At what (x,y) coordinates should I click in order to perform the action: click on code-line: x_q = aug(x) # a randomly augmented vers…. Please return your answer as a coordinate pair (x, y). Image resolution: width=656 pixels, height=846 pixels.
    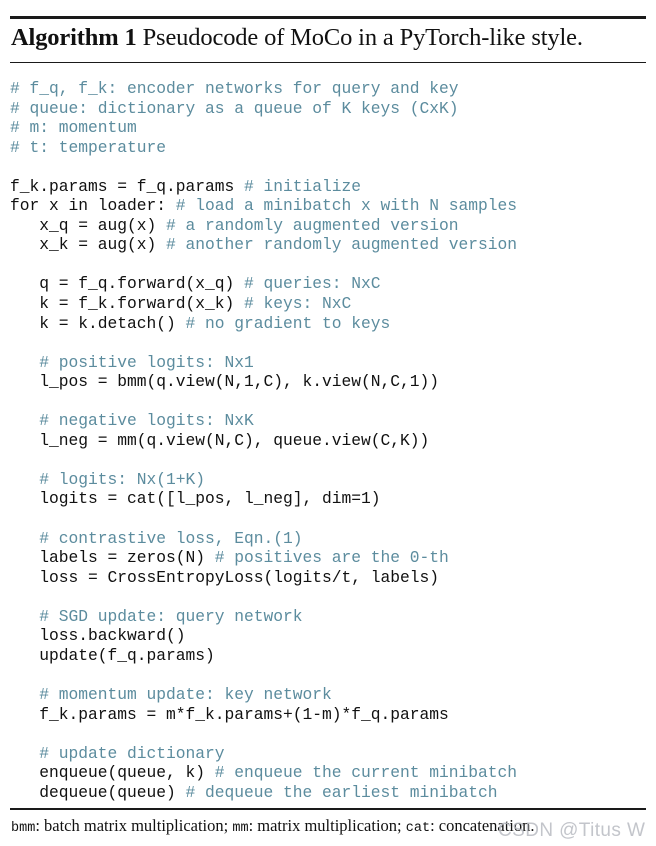
    Looking at the image, I should click on (330, 226).